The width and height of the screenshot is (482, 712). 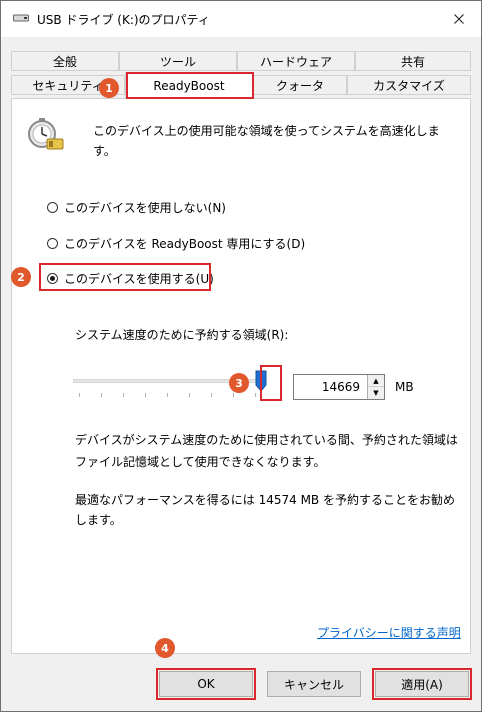 I want to click on recommend-text-line1: 最適なパフォーマンスを得るには 14574 MB を予約することをお勧め, so click(x=265, y=500).